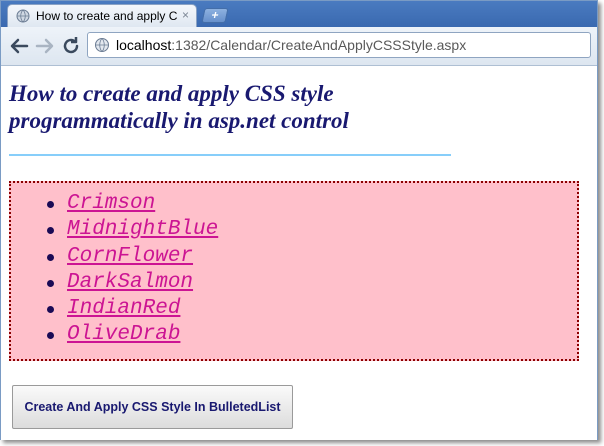 The image size is (604, 446). What do you see at coordinates (123, 334) in the screenshot?
I see `list-item-link: OliveDrab` at bounding box center [123, 334].